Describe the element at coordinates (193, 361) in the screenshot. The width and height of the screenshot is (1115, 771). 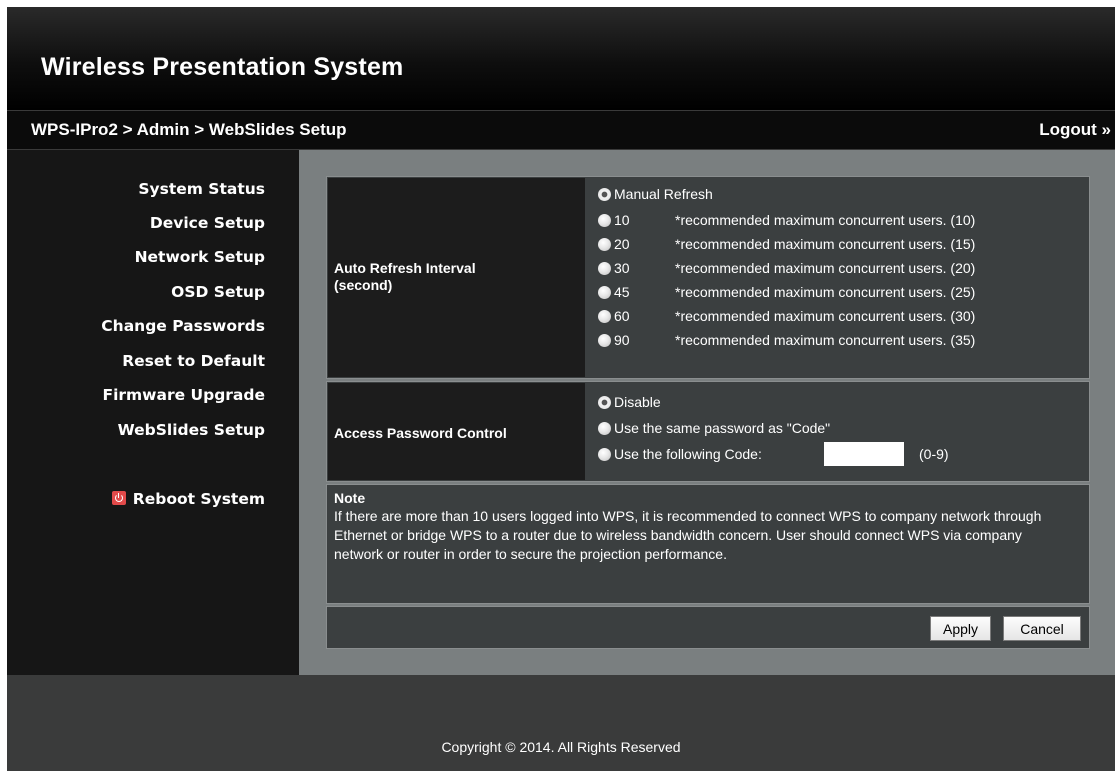
I see `sidebar-item-reset-to-default: Reset to Default` at that location.